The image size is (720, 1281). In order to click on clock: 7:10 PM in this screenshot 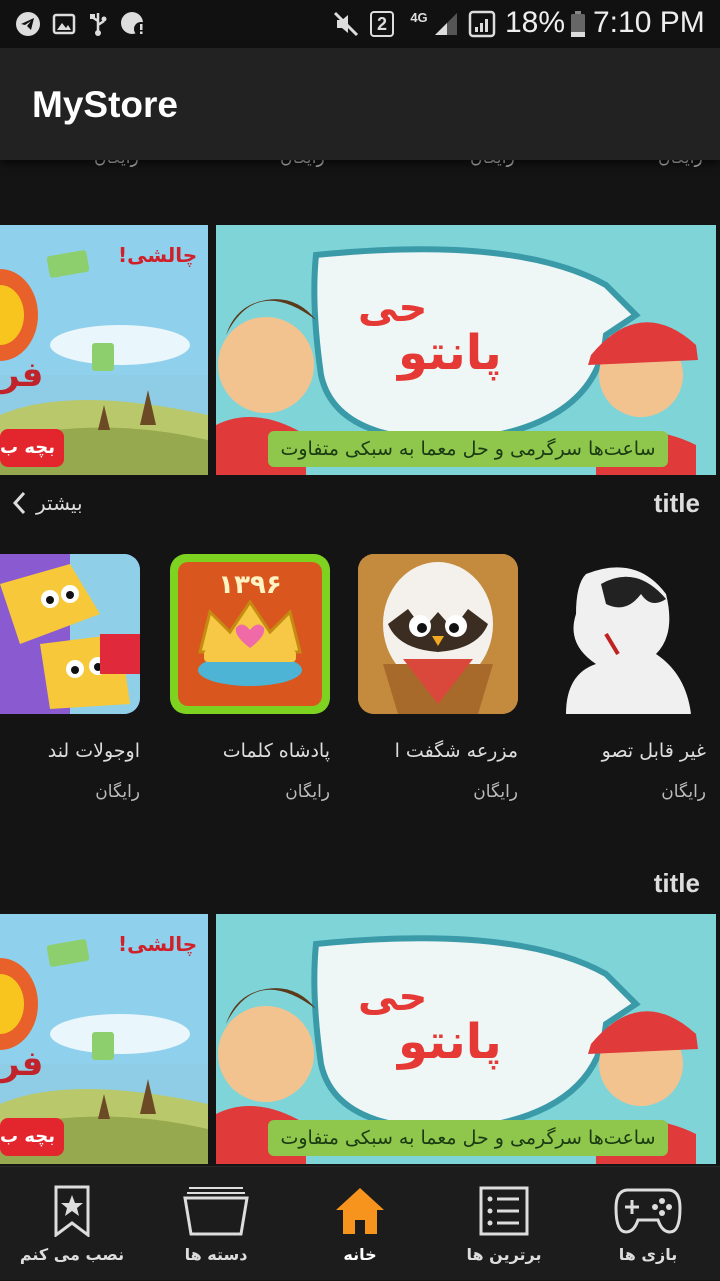, I will do `click(649, 22)`.